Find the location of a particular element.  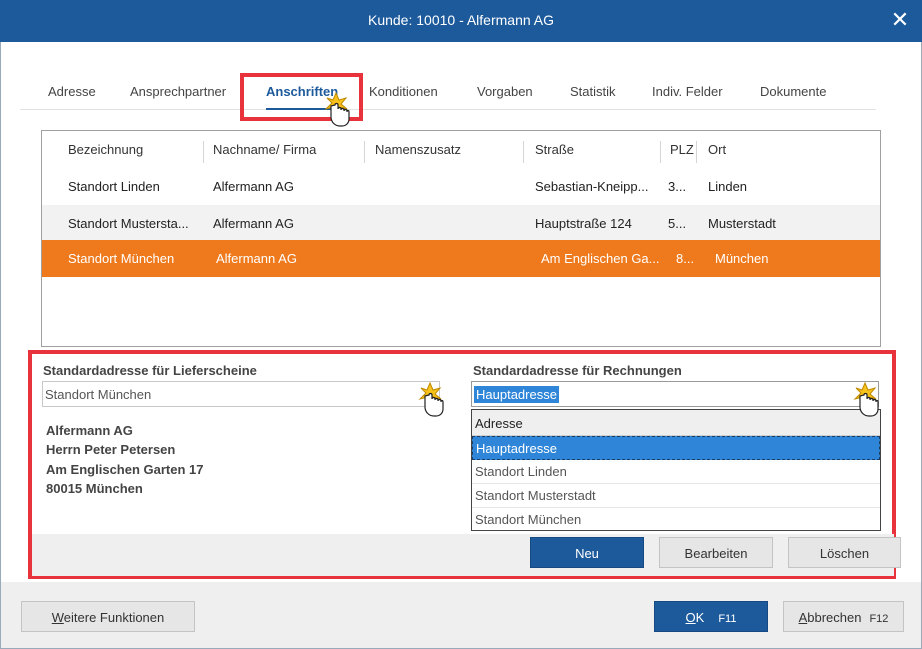

column-header-namenszusatz: Namenszusatz is located at coordinates (418, 149).